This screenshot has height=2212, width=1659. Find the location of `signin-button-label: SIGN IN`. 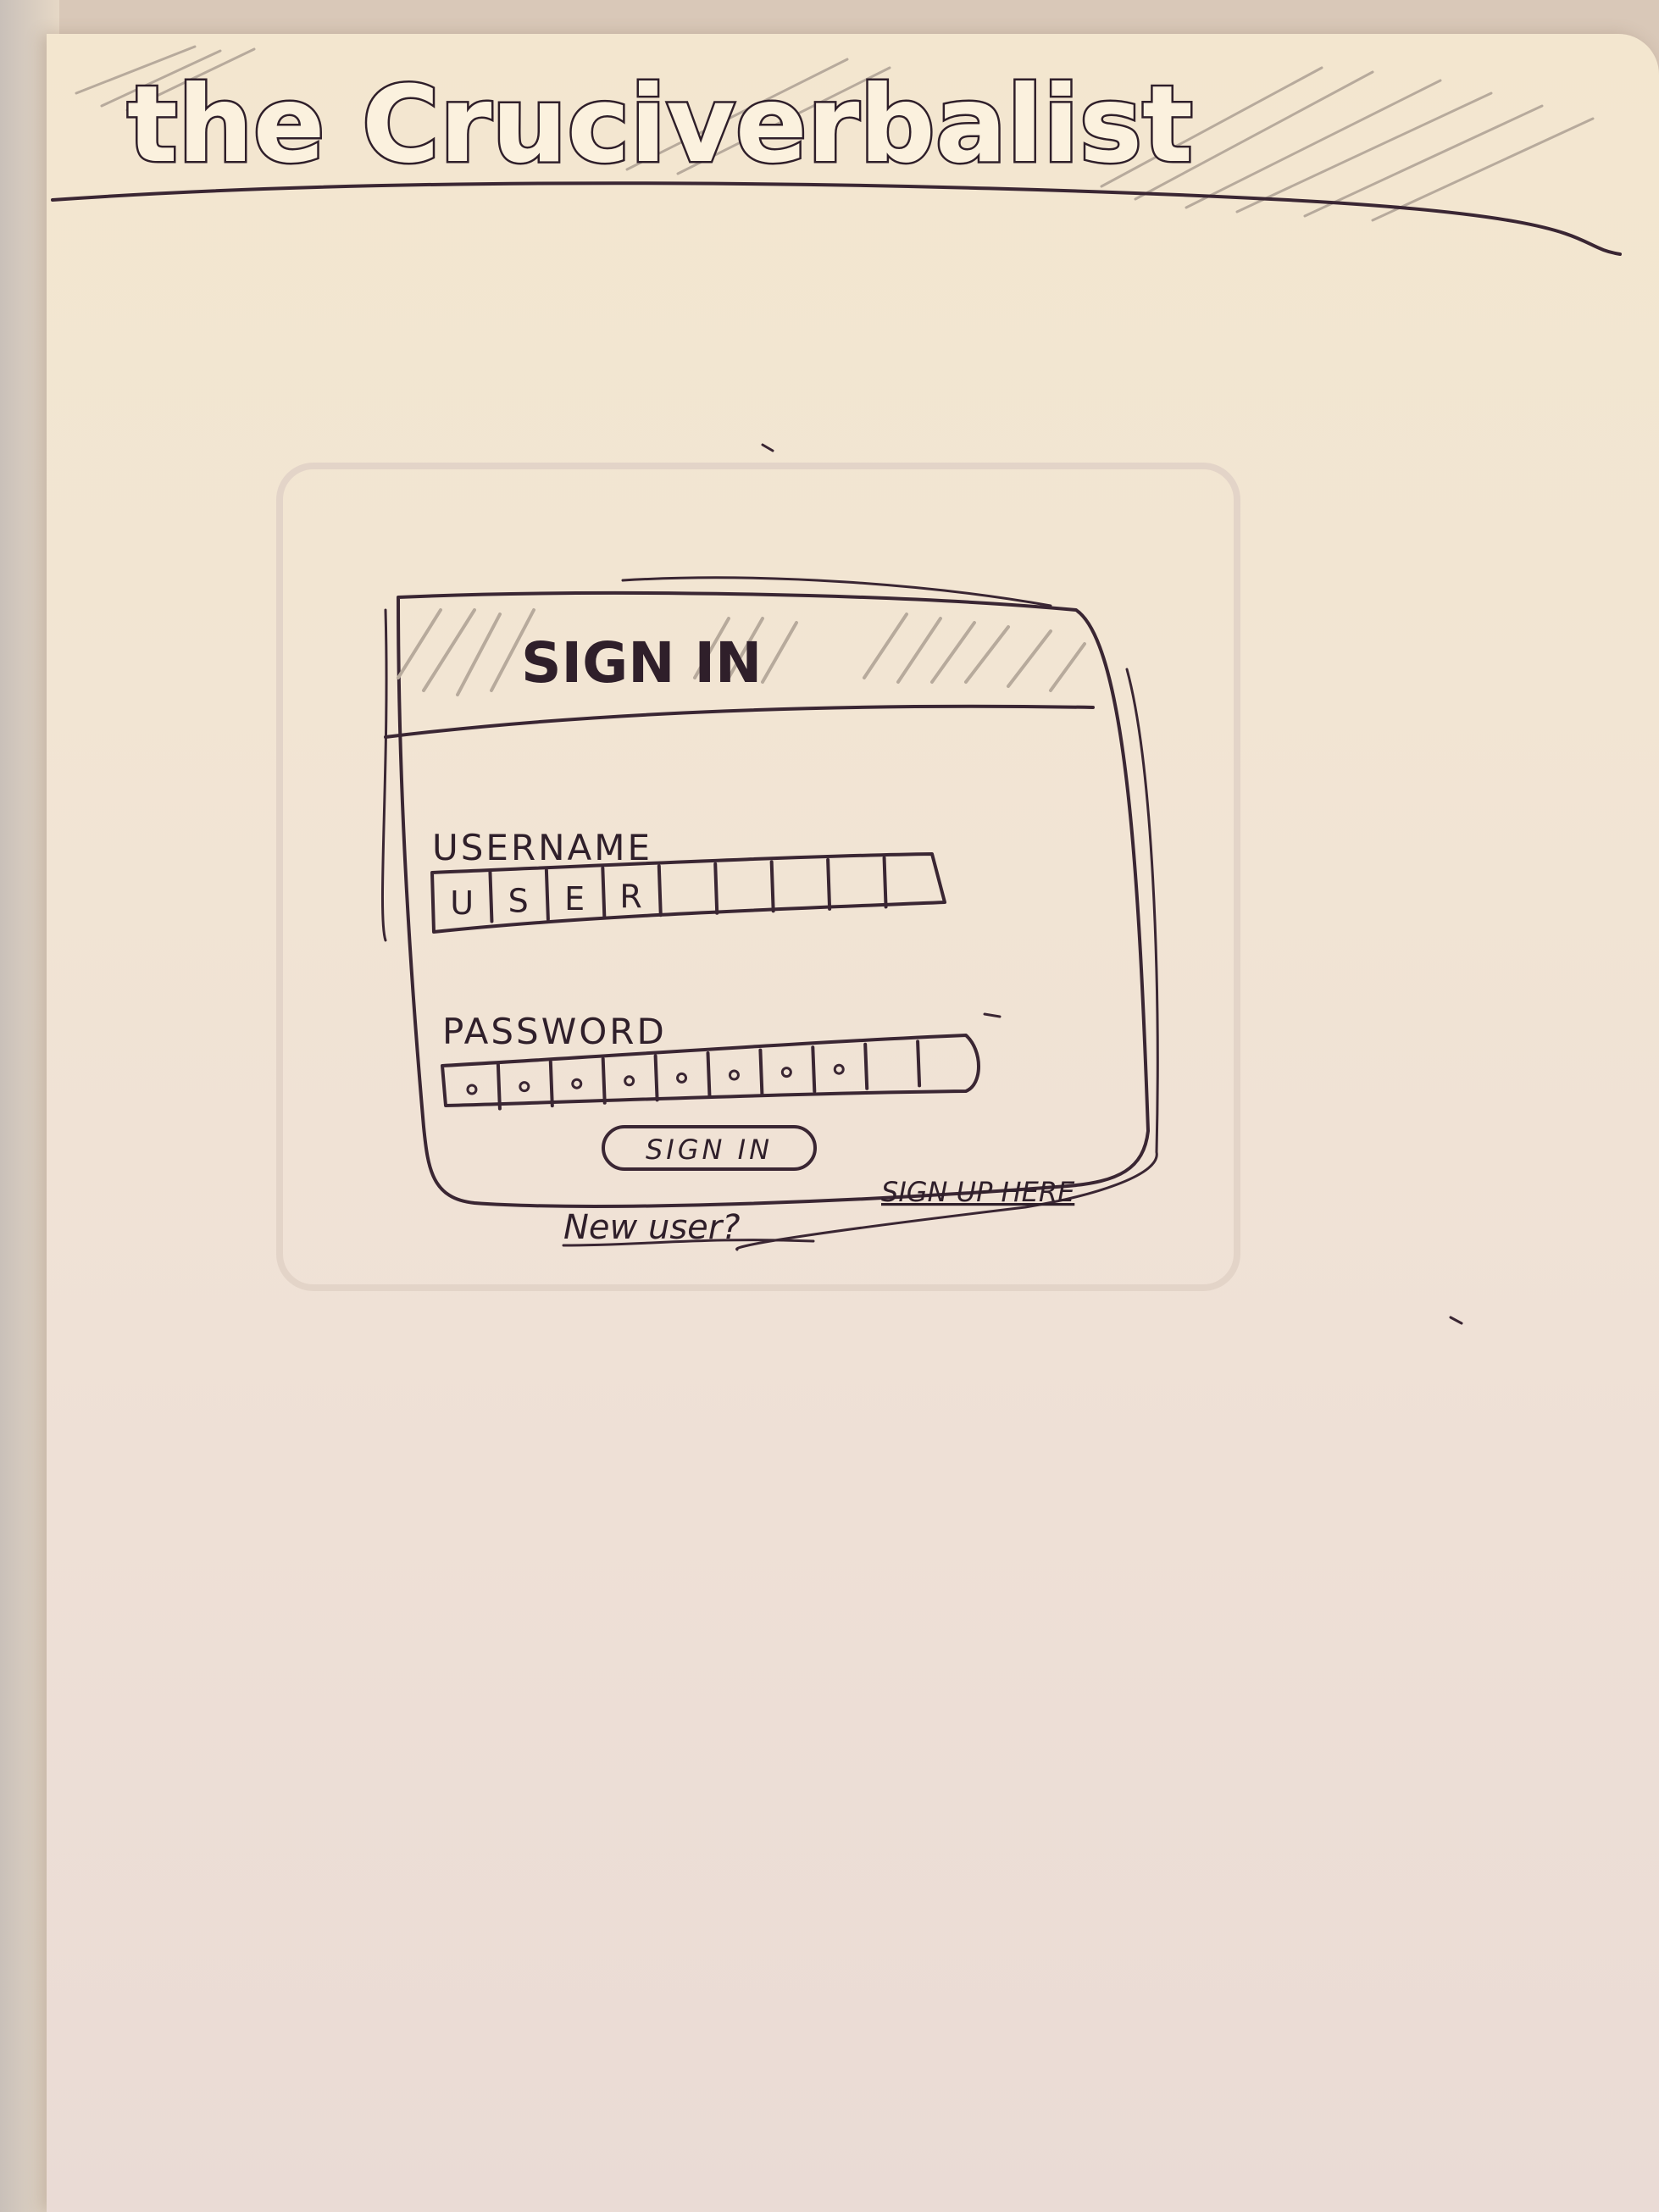

signin-button-label: SIGN IN is located at coordinates (709, 1150).